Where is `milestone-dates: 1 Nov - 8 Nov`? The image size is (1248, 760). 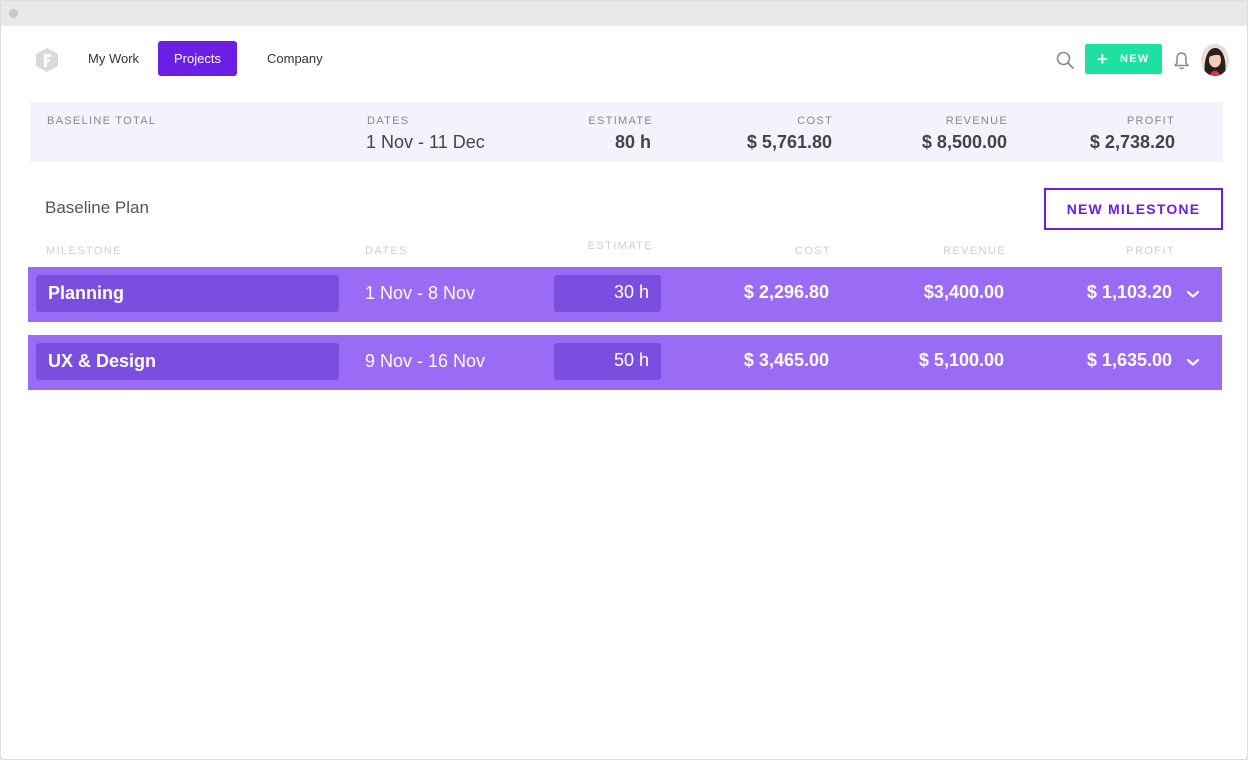
milestone-dates: 1 Nov - 8 Nov is located at coordinates (420, 293).